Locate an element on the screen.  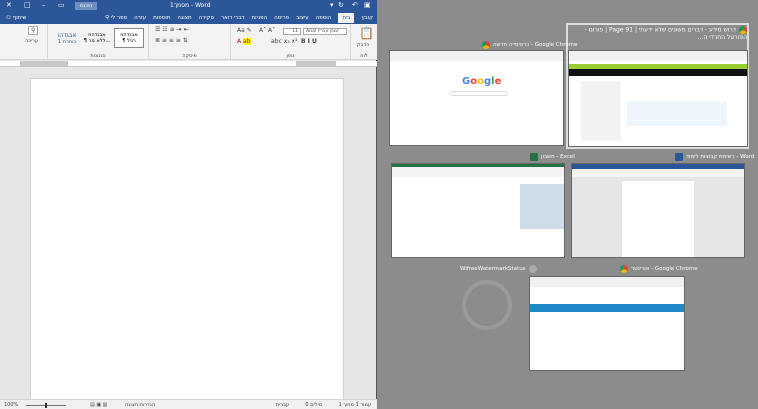
style-sample: אבגדהו is located at coordinates (67, 35).